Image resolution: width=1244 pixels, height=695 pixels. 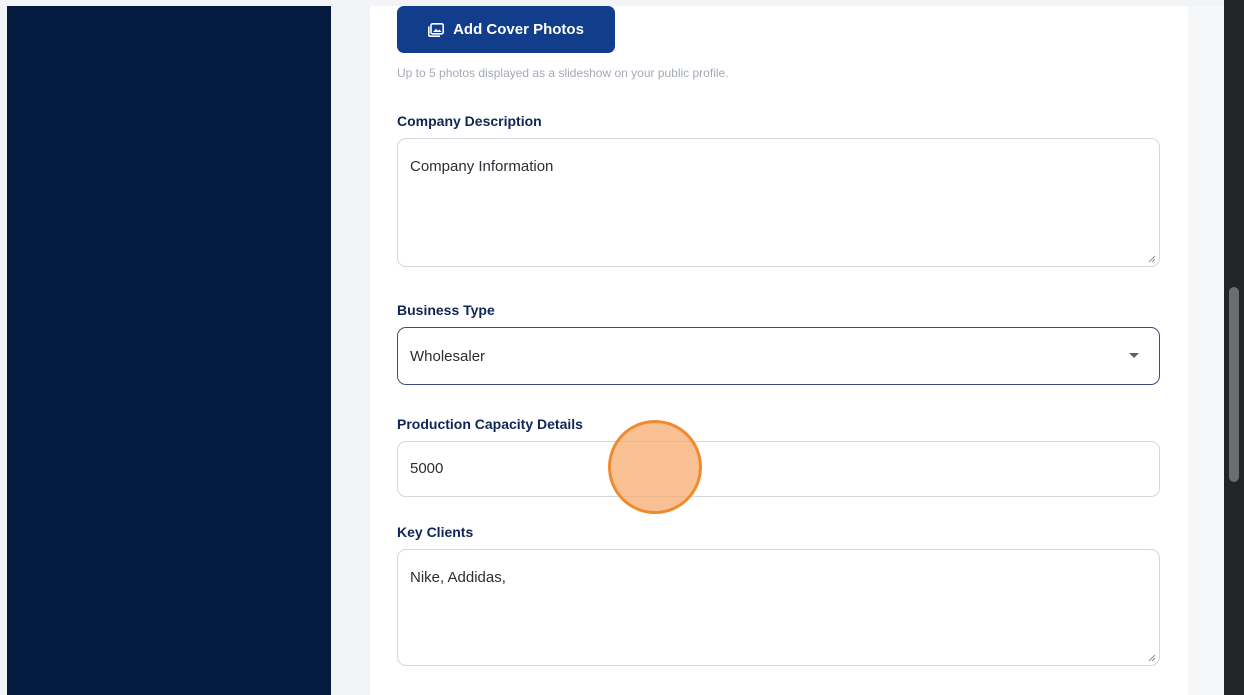 What do you see at coordinates (1206, 350) in the screenshot?
I see `right-gutter` at bounding box center [1206, 350].